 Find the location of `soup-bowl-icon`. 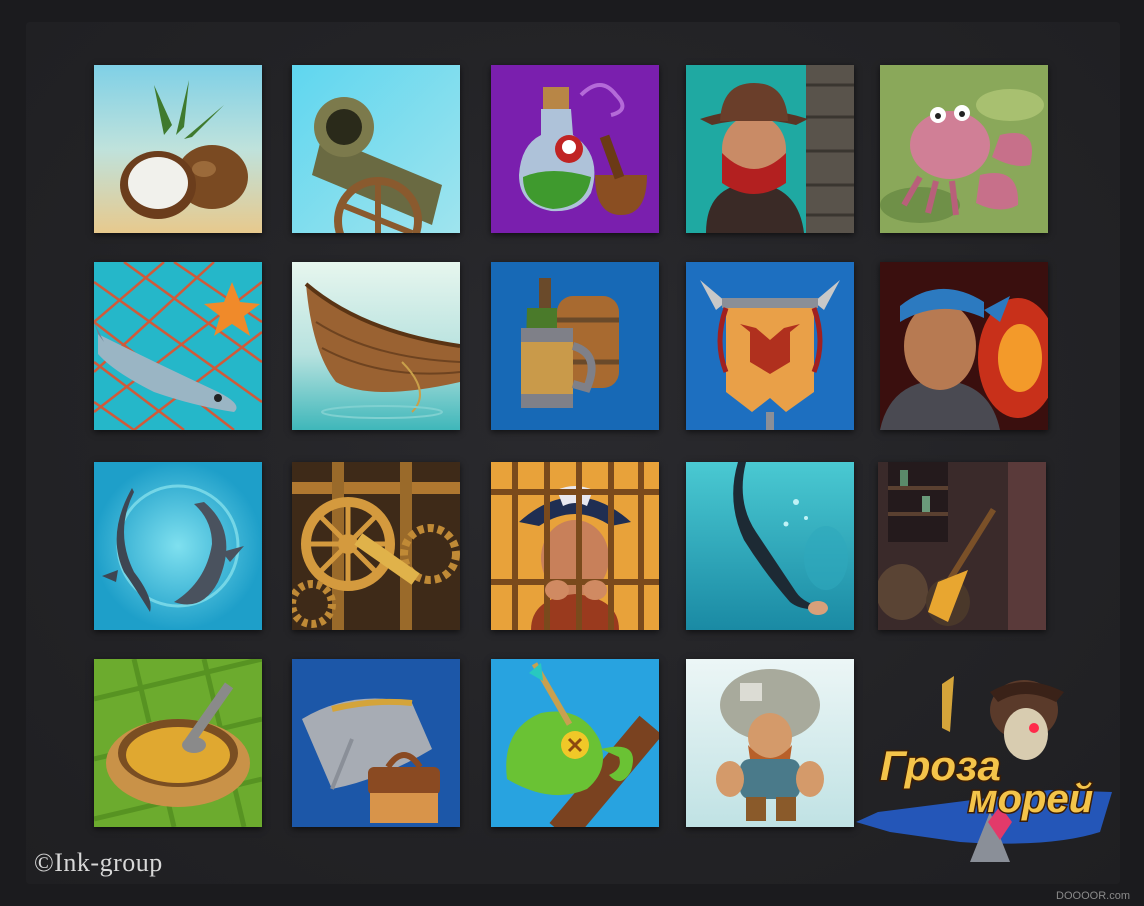

soup-bowl-icon is located at coordinates (178, 743).